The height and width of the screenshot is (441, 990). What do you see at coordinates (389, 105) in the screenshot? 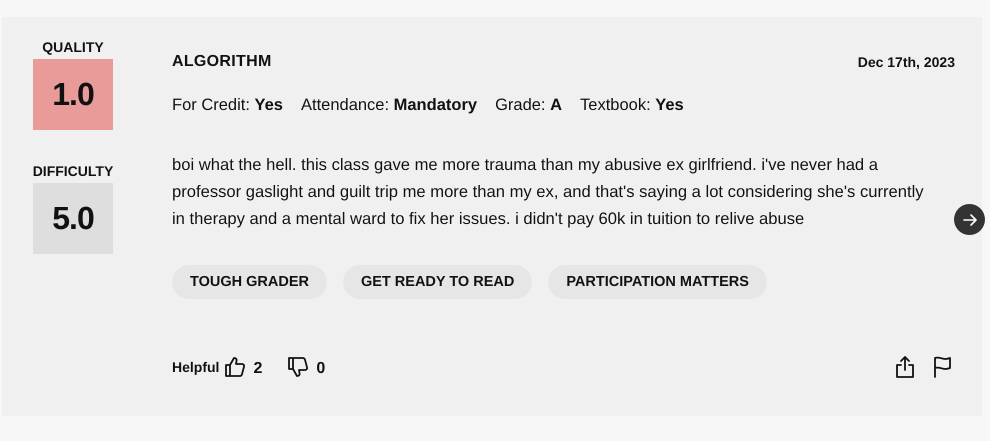
I see `meta-item: Attendance: Mandatory` at bounding box center [389, 105].